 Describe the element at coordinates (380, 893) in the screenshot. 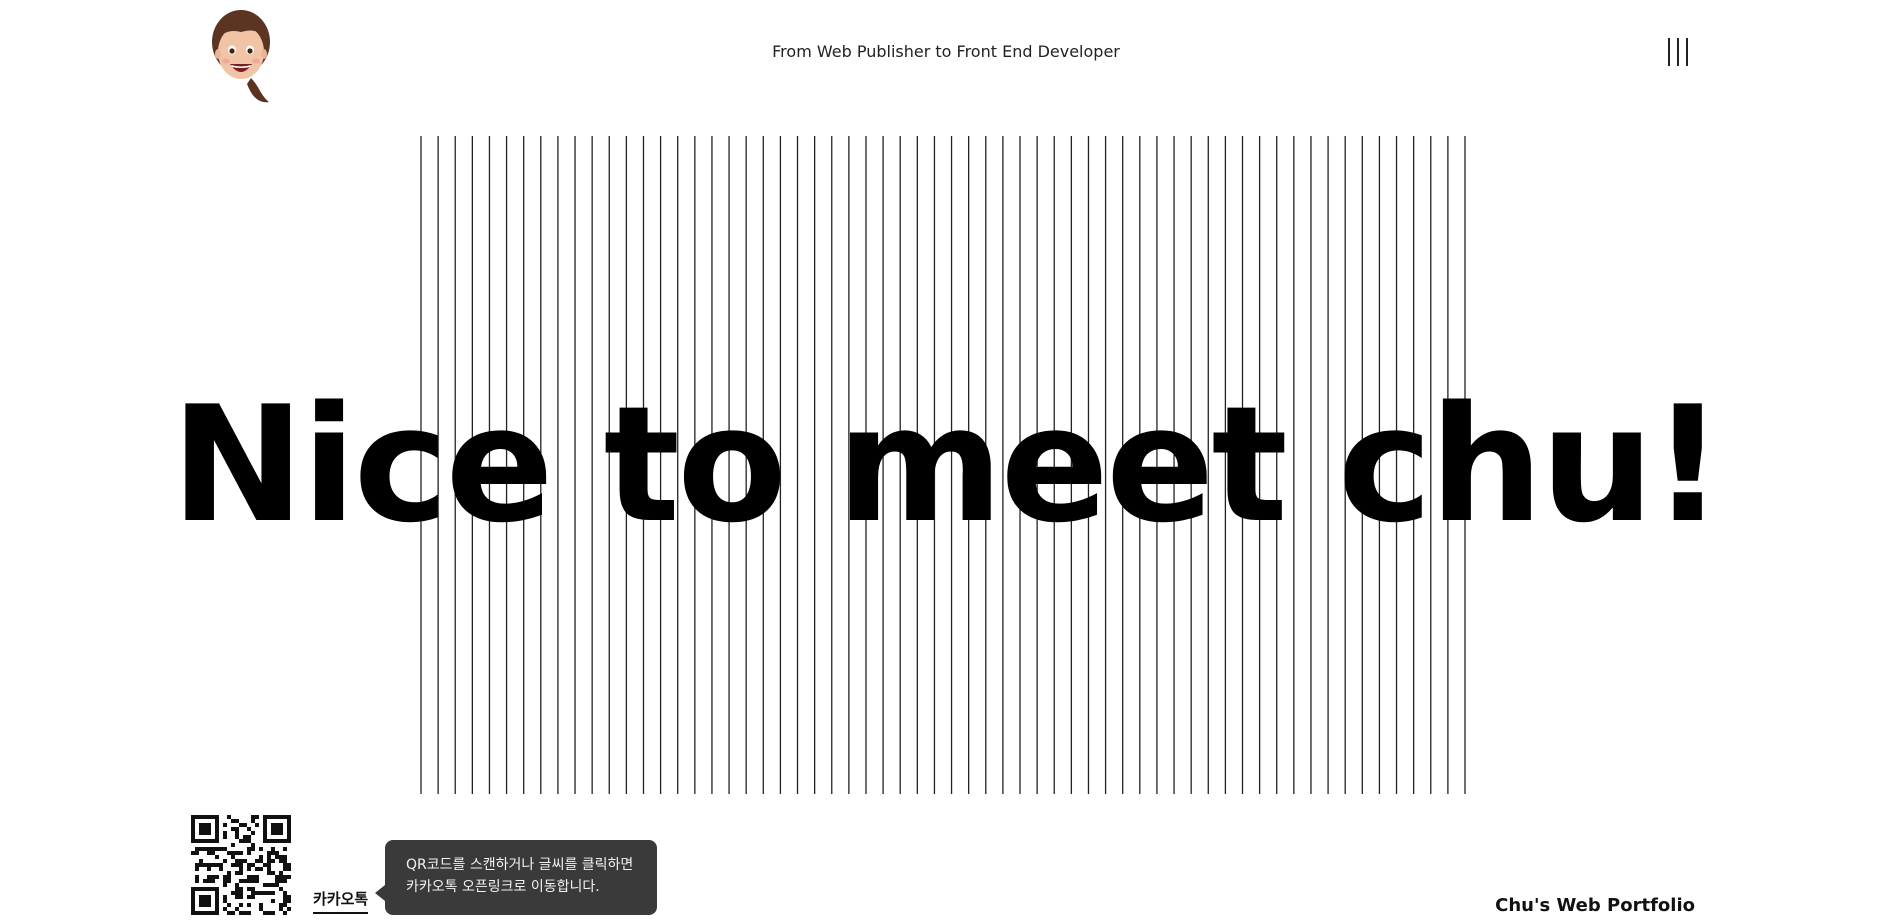

I see `tooltip-arrow` at that location.